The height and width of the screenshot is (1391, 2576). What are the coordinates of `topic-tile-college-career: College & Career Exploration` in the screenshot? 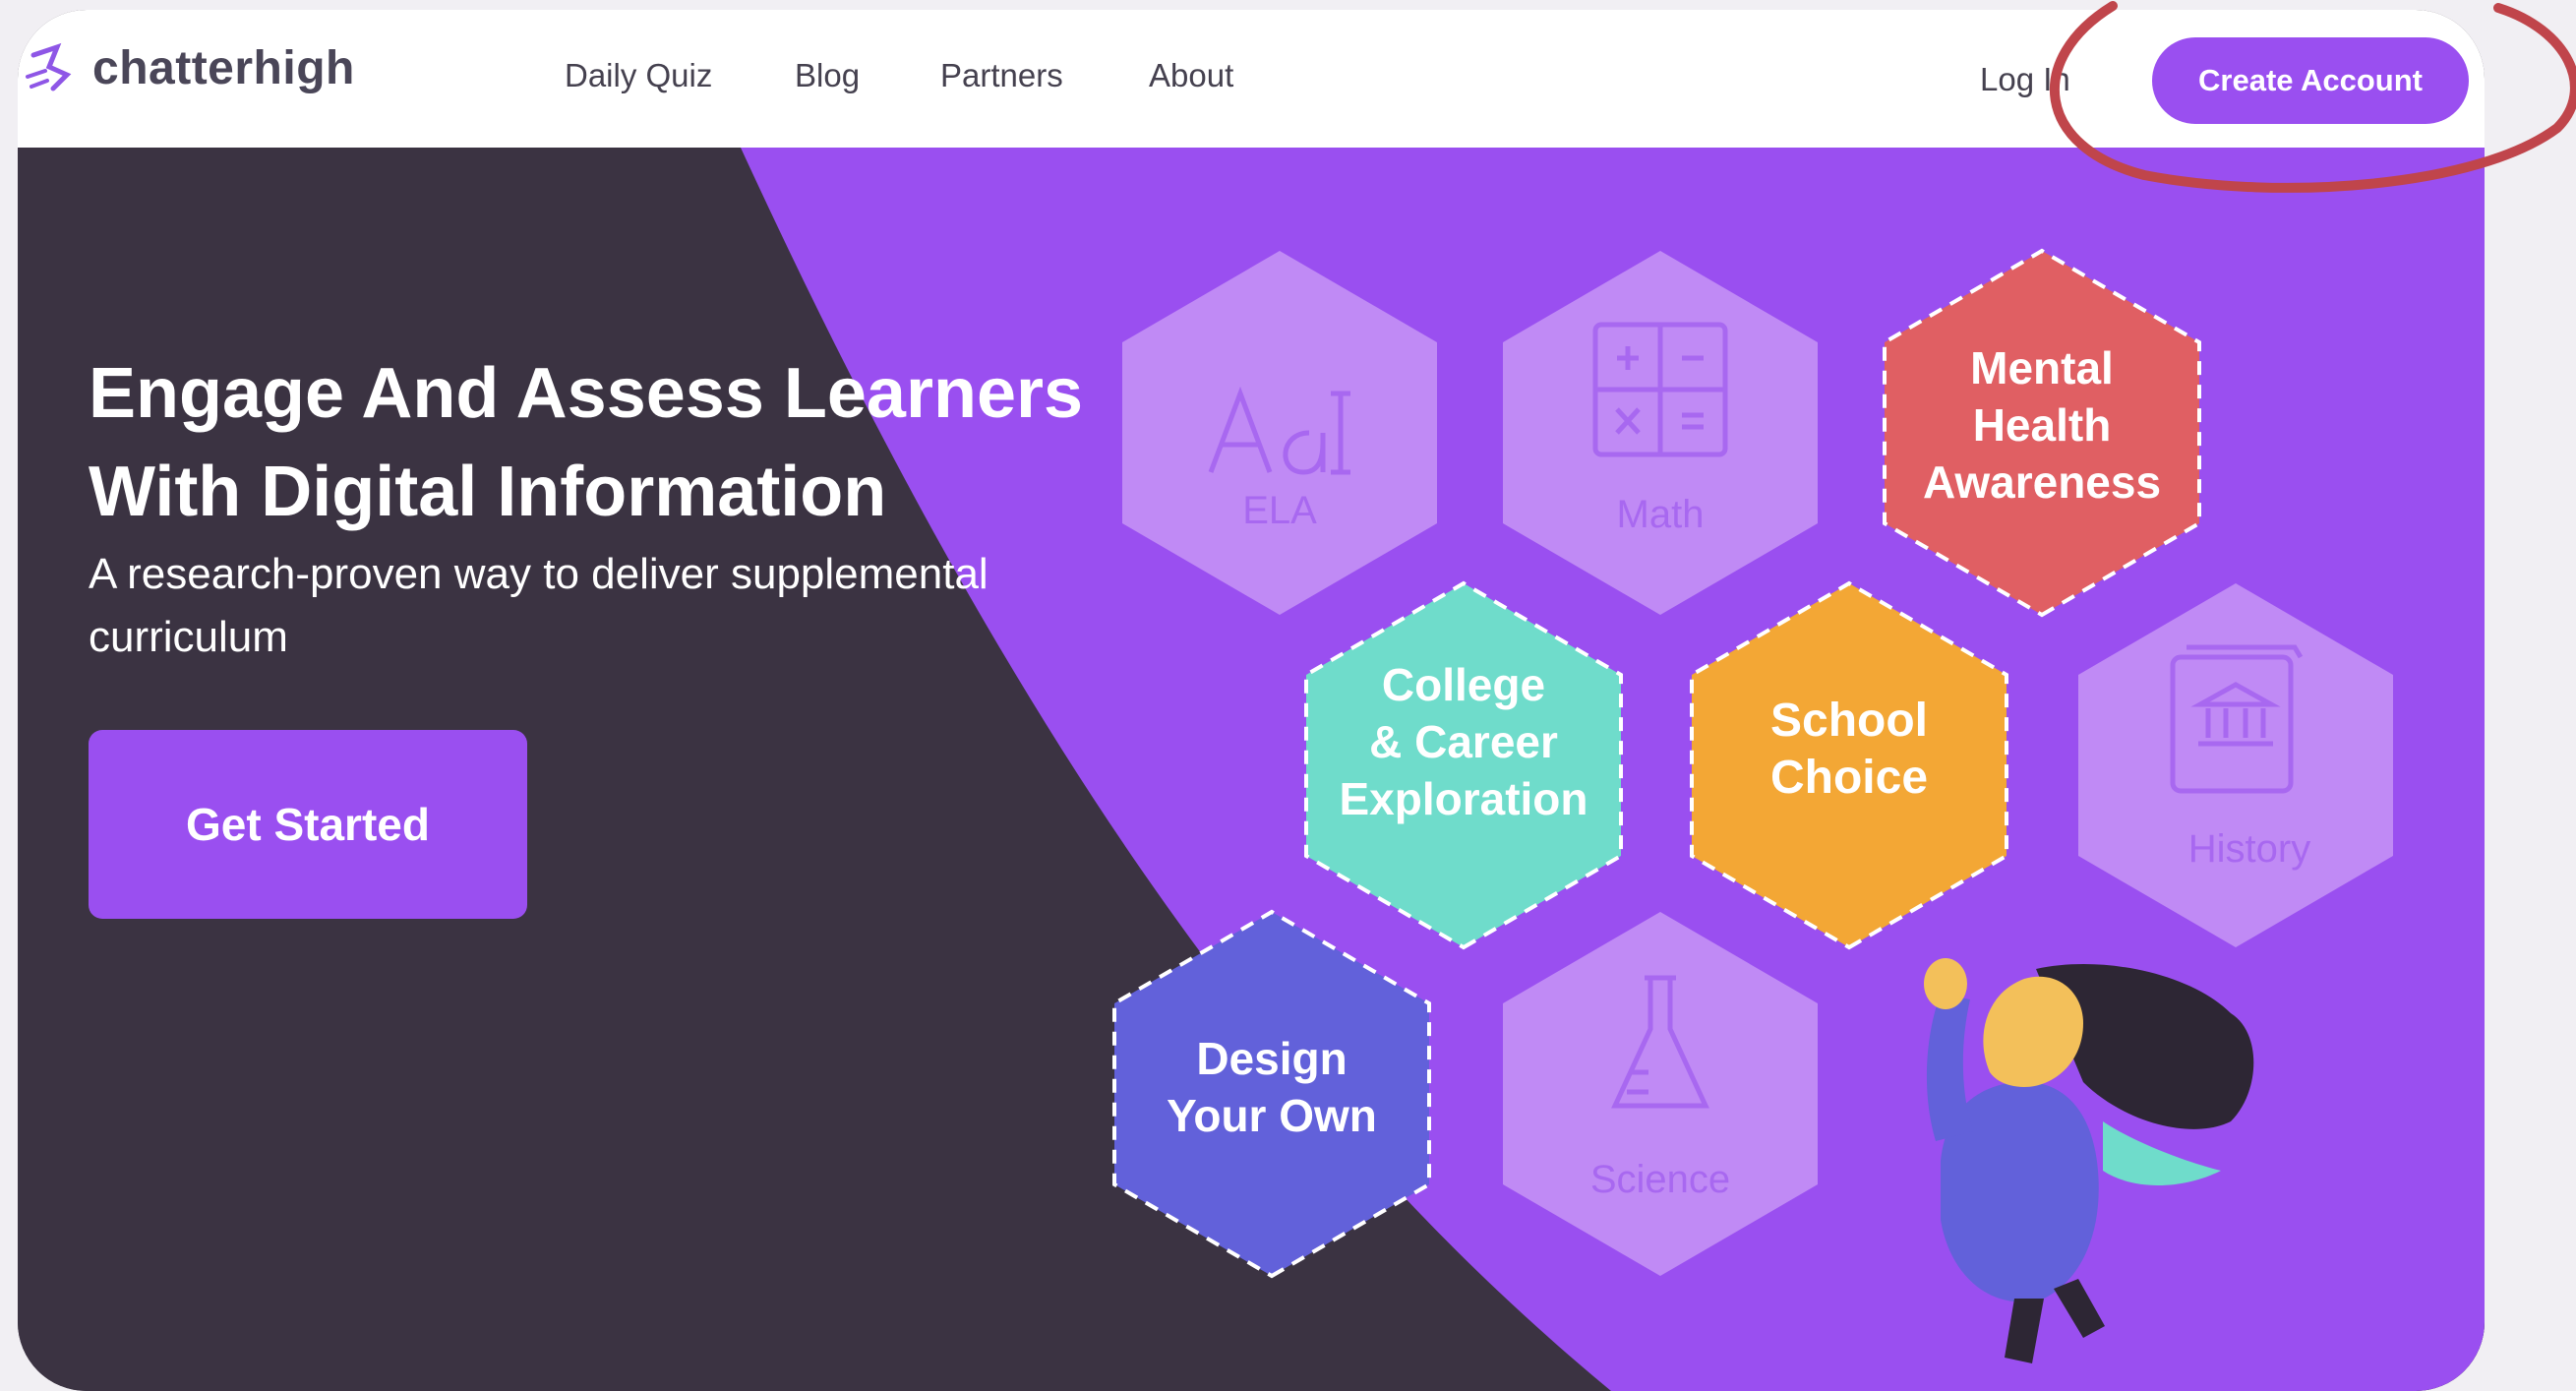 It's located at (1463, 765).